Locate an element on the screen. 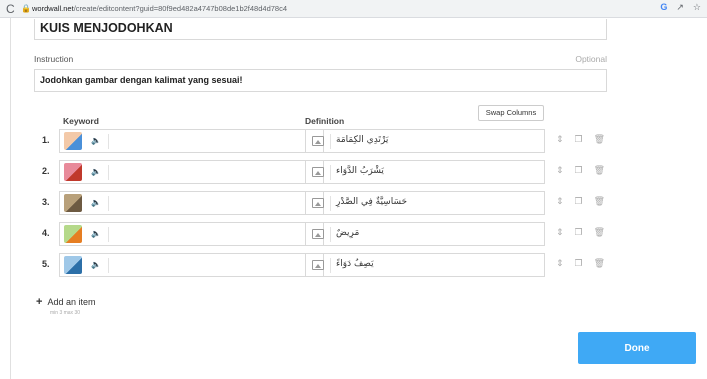  definition-text: يَرْتَدِي الكِمَامَة is located at coordinates (362, 140).